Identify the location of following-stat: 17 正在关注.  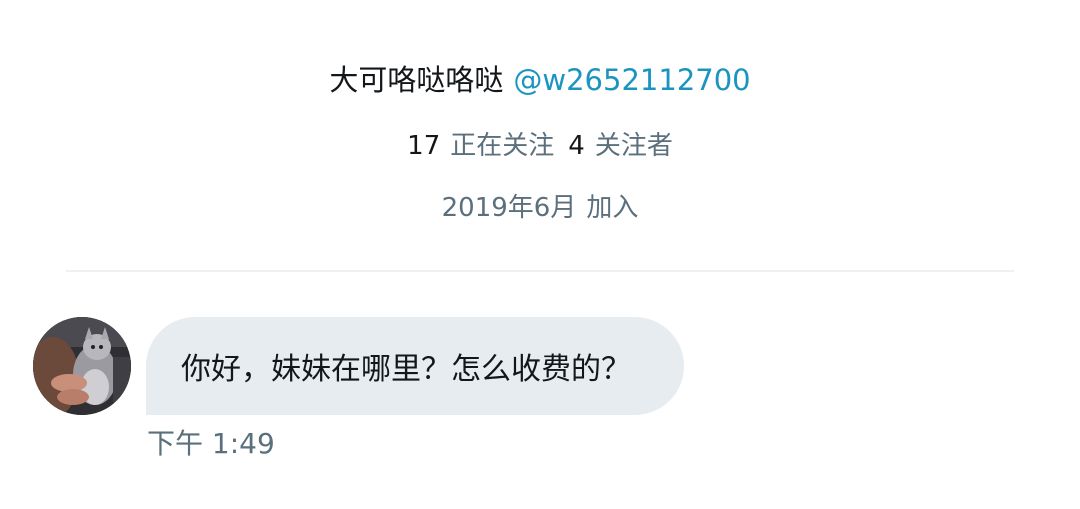
(480, 146).